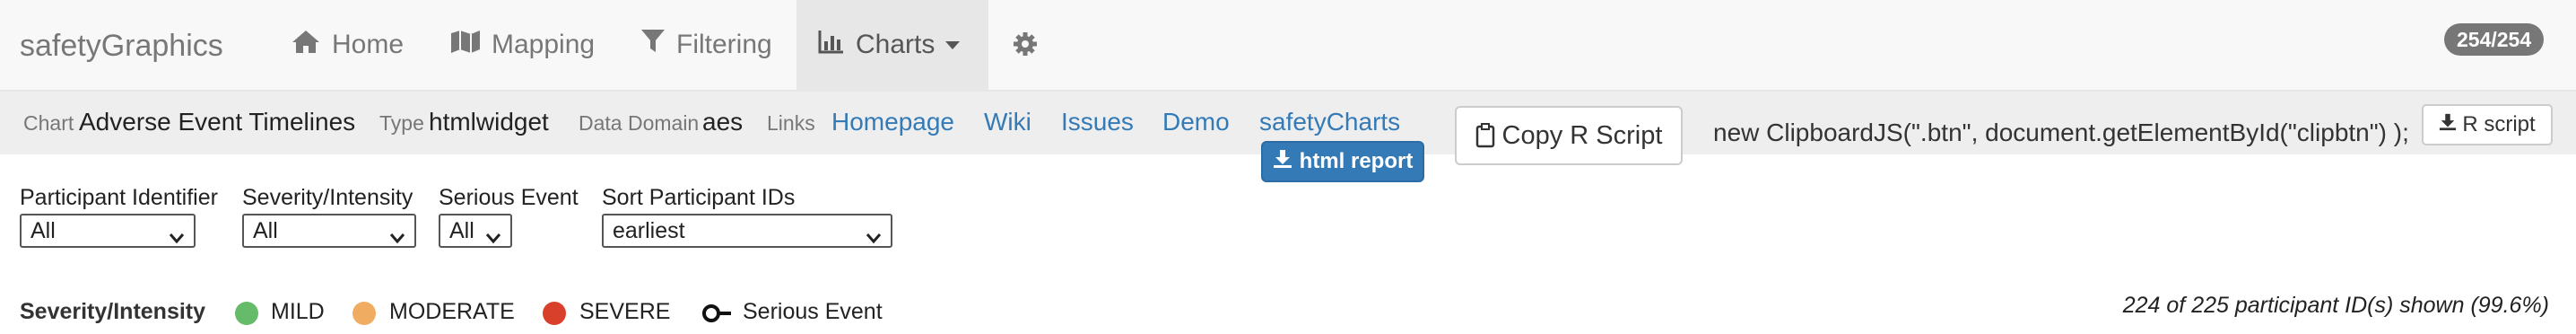 Image resolution: width=2576 pixels, height=334 pixels. Describe the element at coordinates (329, 231) in the screenshot. I see `severity-intensity-select: All` at that location.